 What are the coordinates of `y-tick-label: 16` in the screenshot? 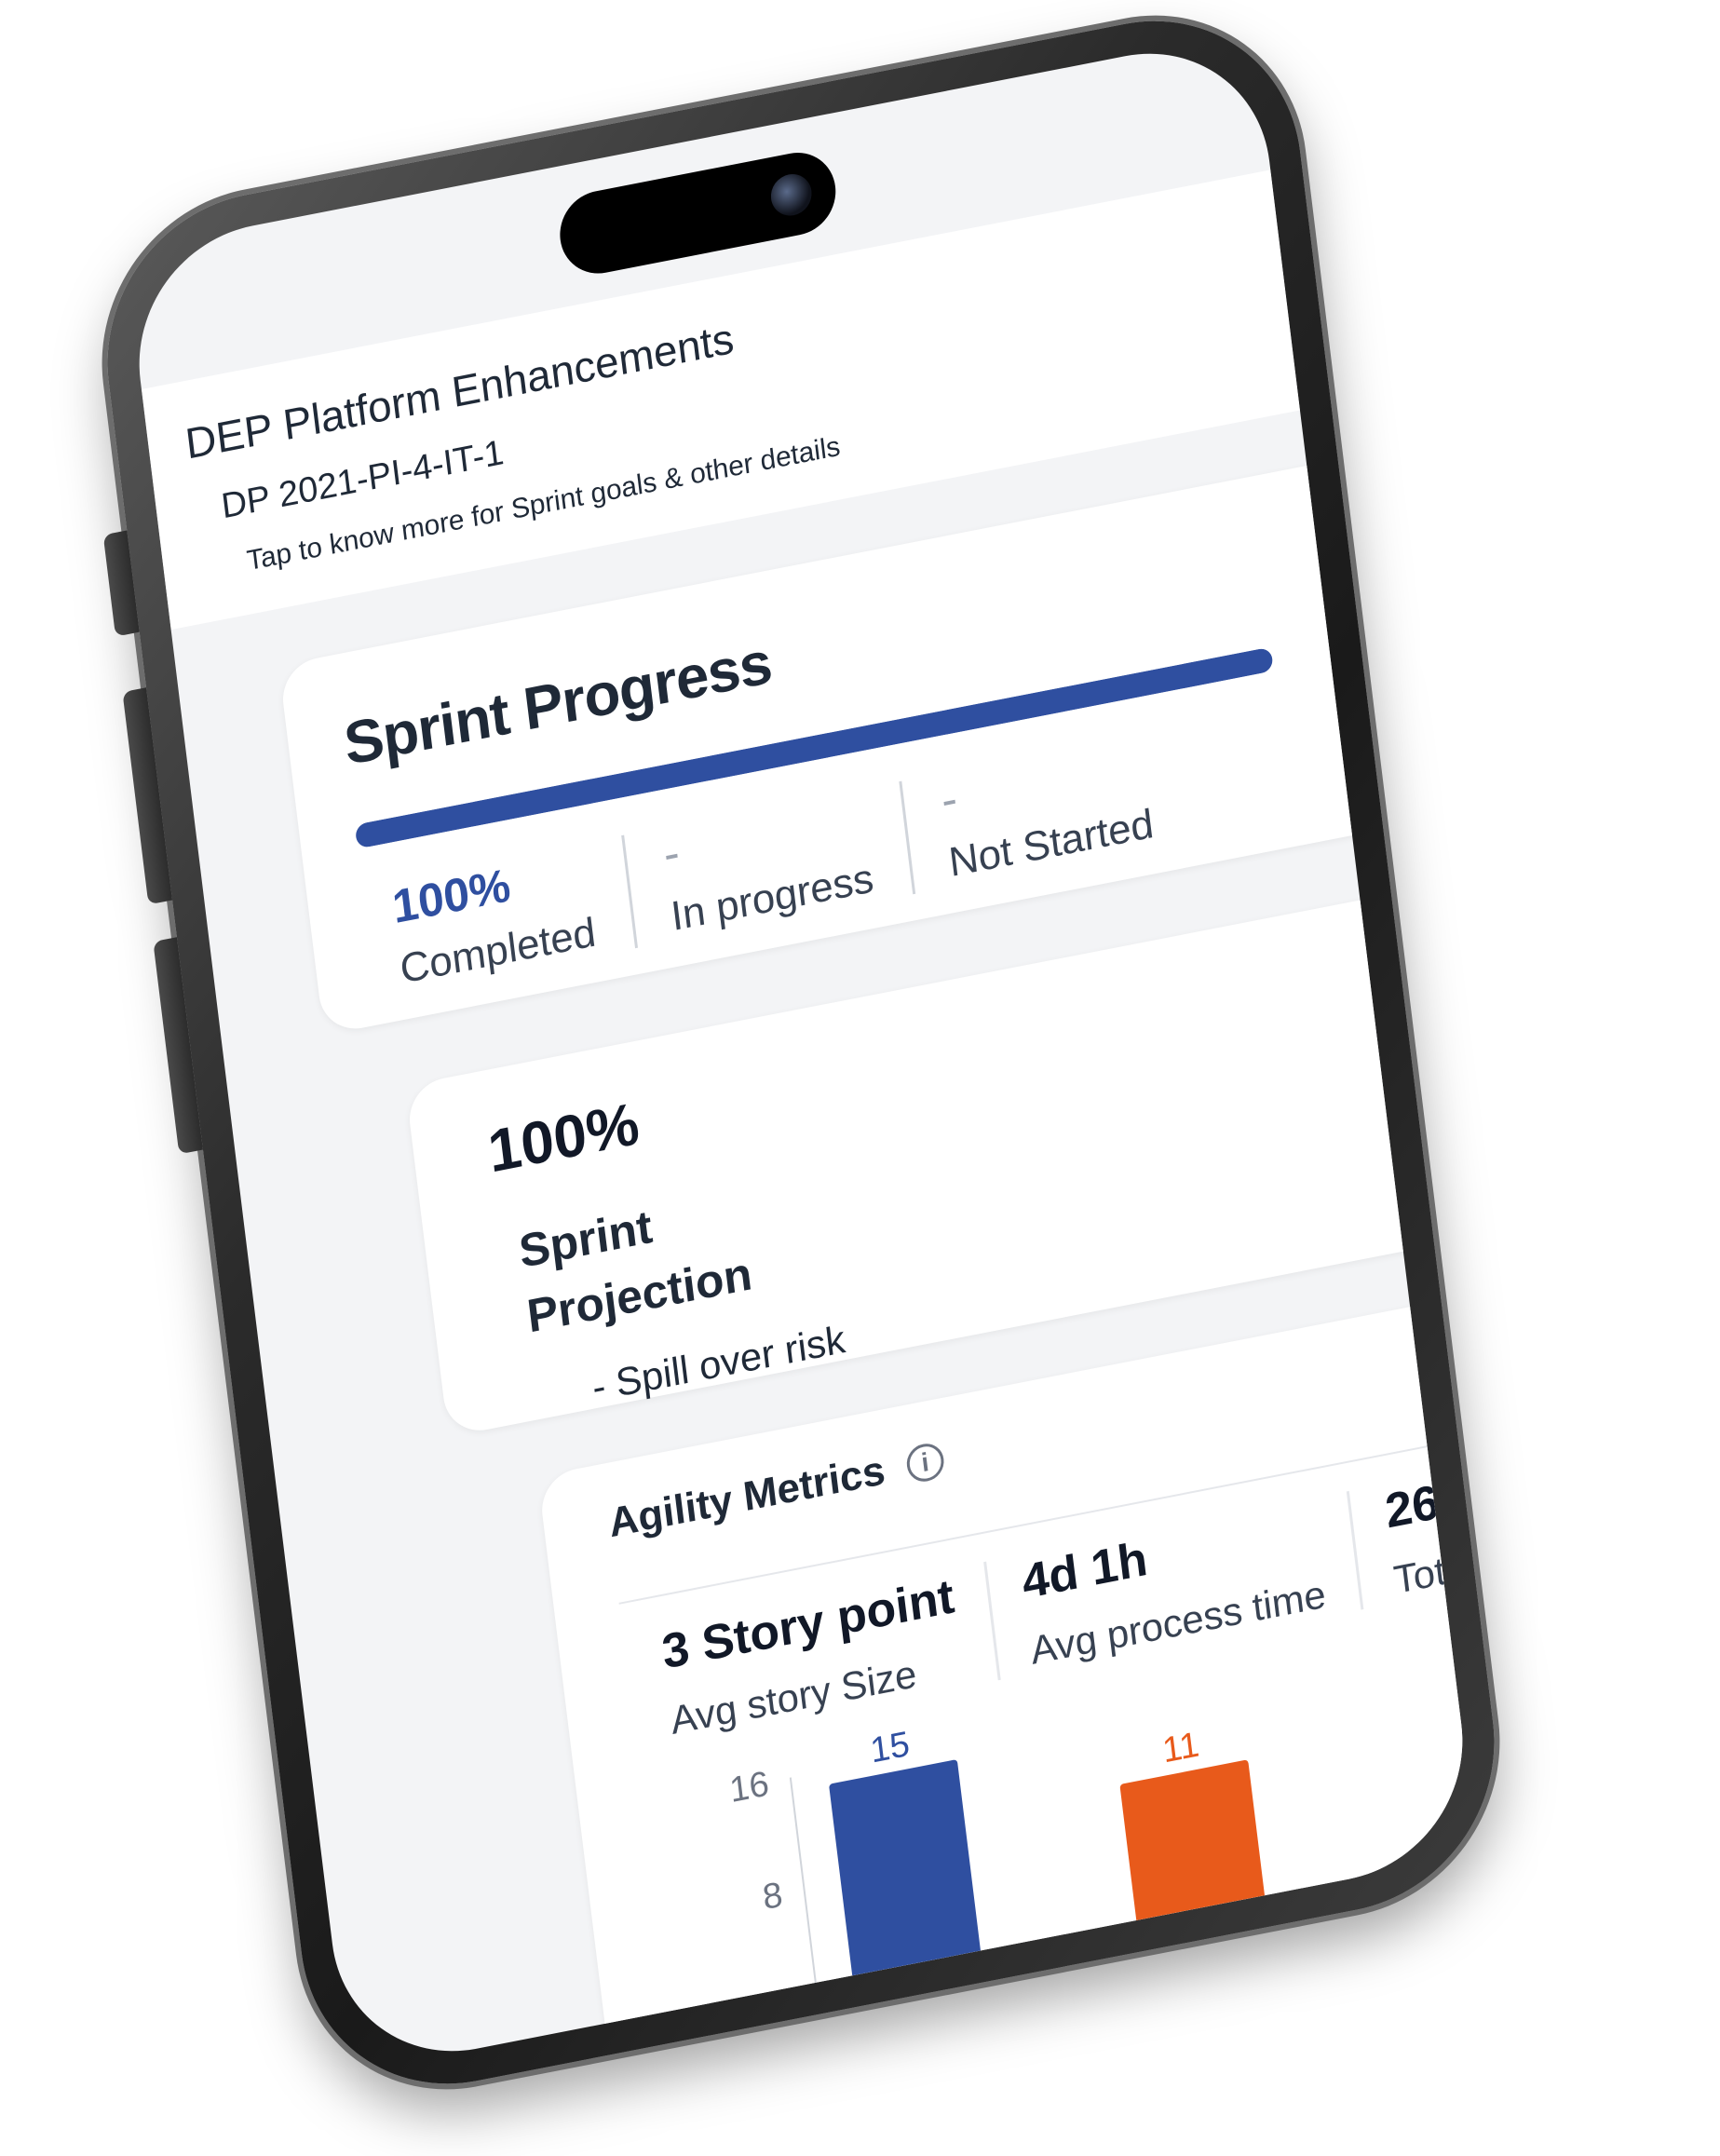 It's located at (749, 1787).